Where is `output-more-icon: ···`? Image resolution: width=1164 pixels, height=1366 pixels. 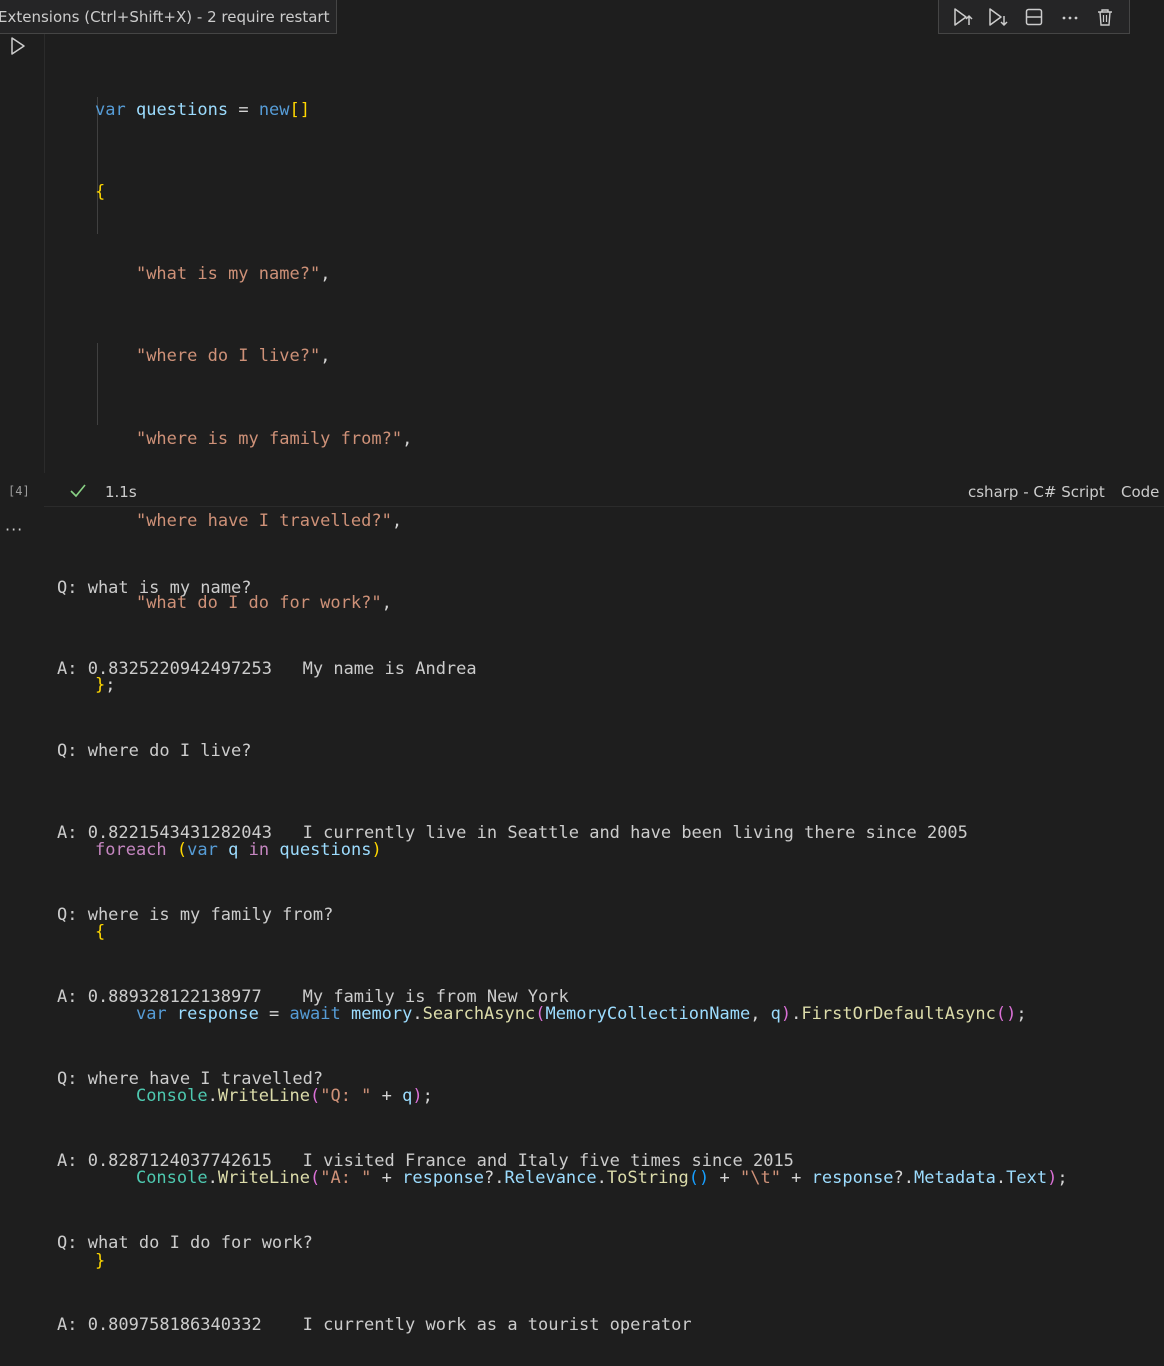
output-more-icon: ··· is located at coordinates (14, 529).